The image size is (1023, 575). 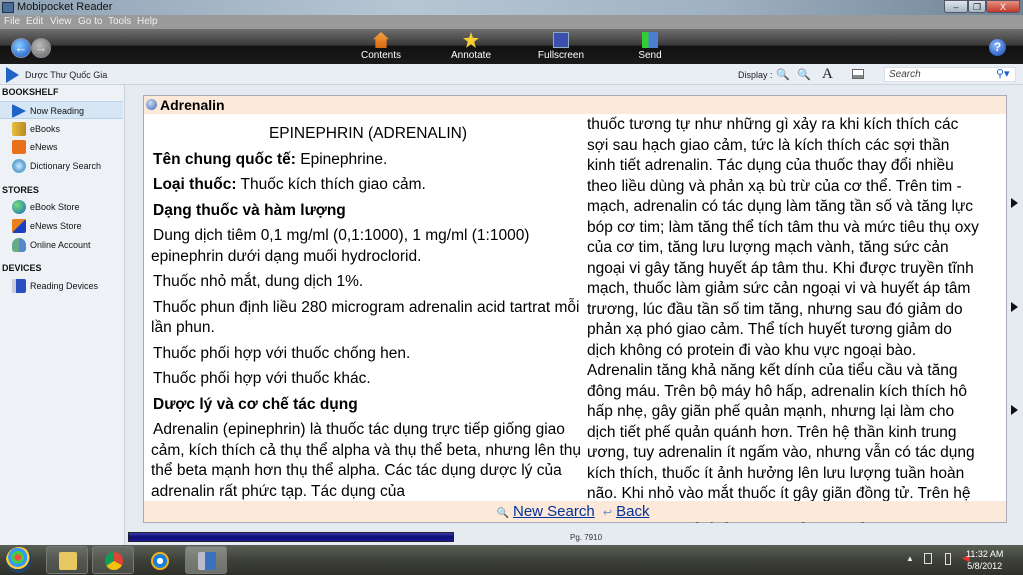 I want to click on fullscreen-button: Fullscreen, so click(x=561, y=46).